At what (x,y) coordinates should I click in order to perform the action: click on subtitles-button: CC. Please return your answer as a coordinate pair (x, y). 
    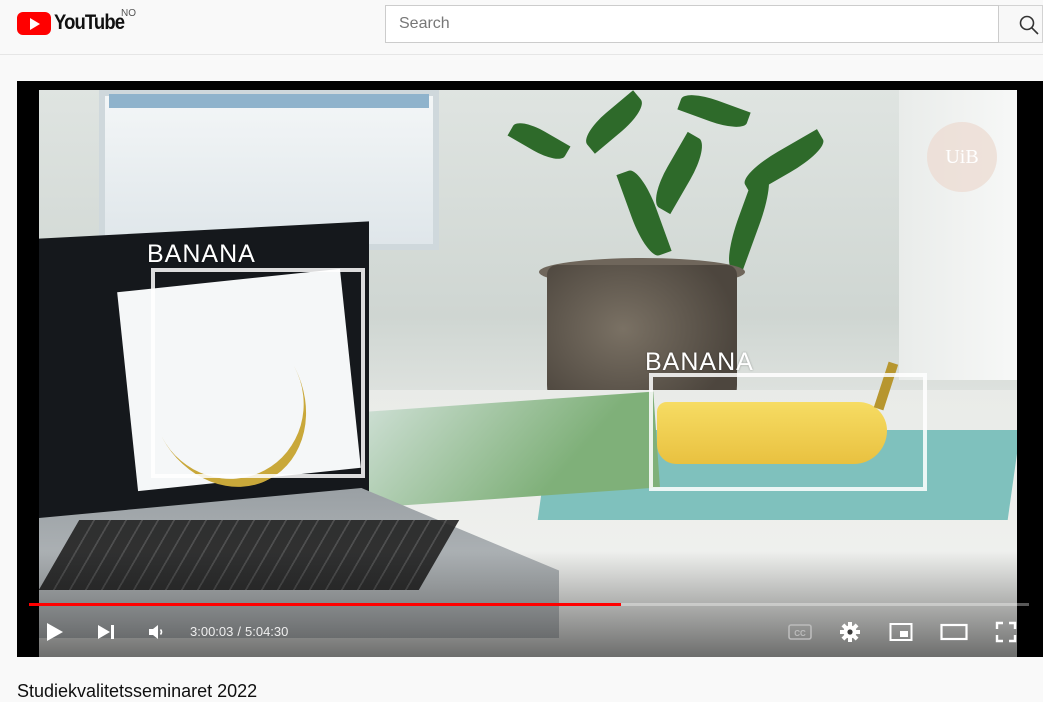
    Looking at the image, I should click on (800, 632).